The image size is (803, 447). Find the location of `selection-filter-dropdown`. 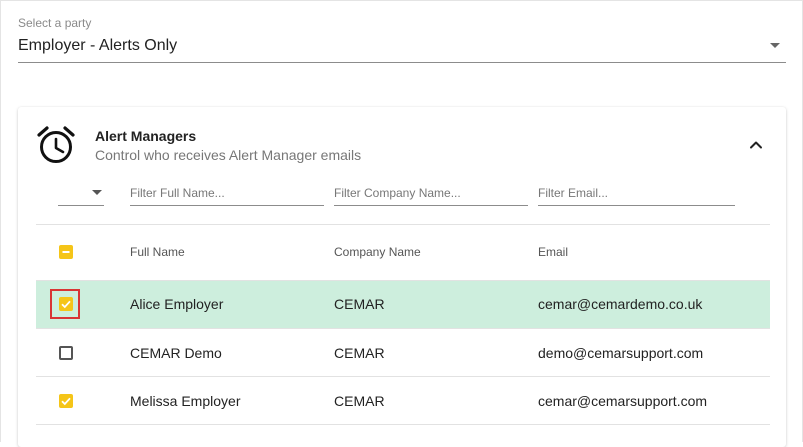

selection-filter-dropdown is located at coordinates (81, 193).